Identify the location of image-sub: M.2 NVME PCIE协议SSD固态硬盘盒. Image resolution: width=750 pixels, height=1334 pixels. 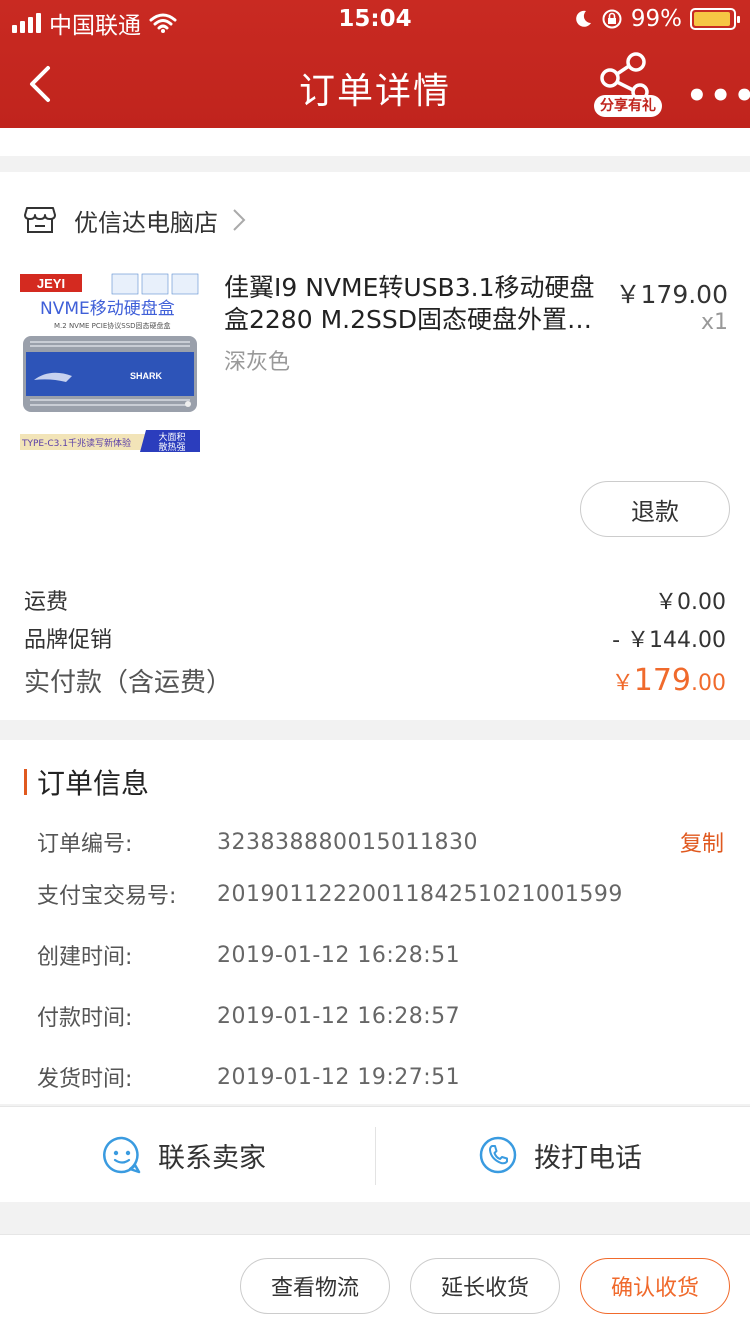
(112, 325).